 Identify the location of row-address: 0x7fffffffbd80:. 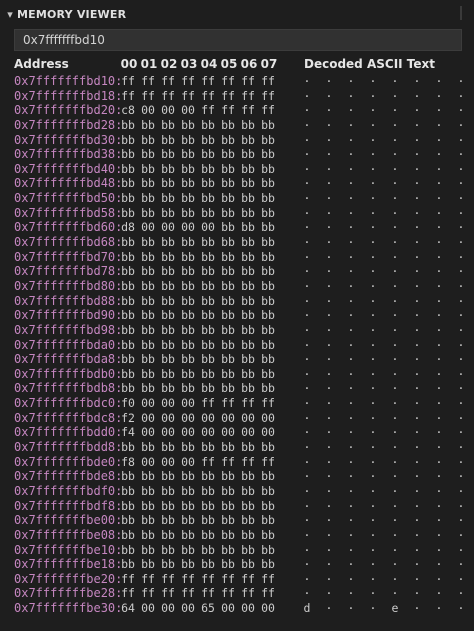
(68, 286).